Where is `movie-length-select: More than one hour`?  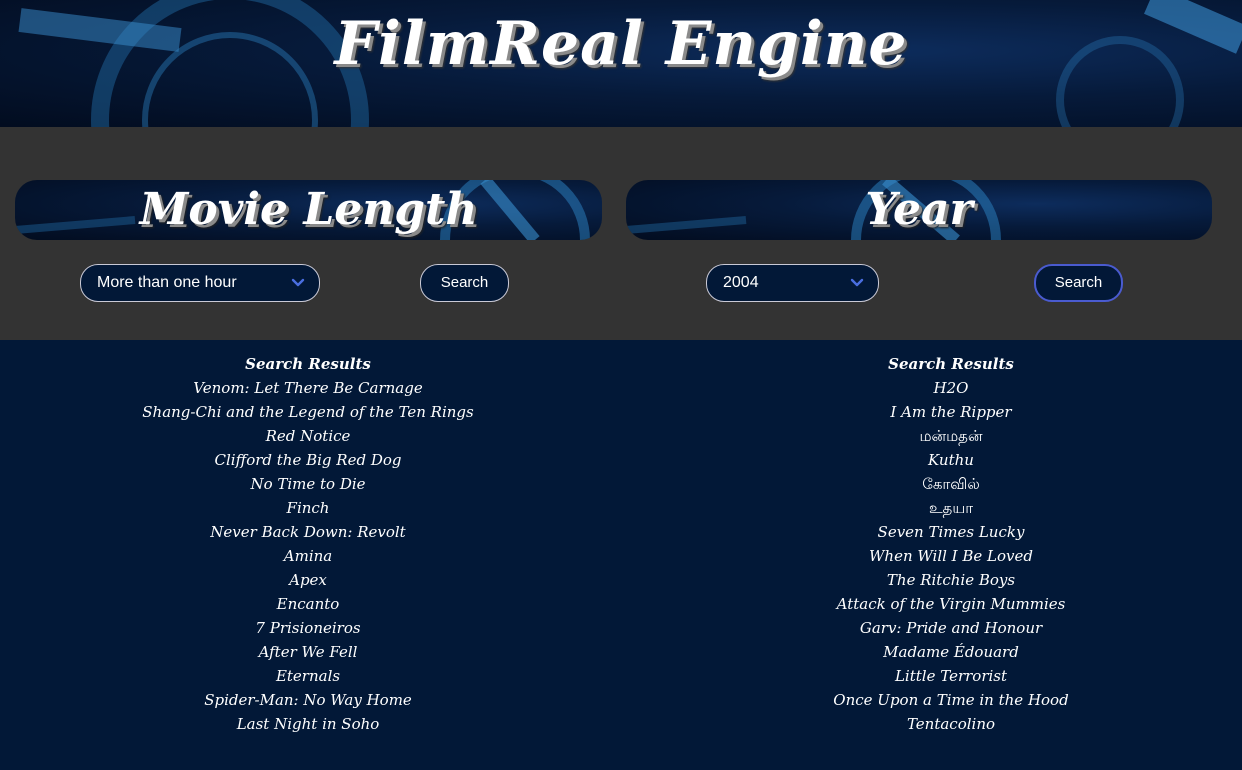 movie-length-select: More than one hour is located at coordinates (200, 283).